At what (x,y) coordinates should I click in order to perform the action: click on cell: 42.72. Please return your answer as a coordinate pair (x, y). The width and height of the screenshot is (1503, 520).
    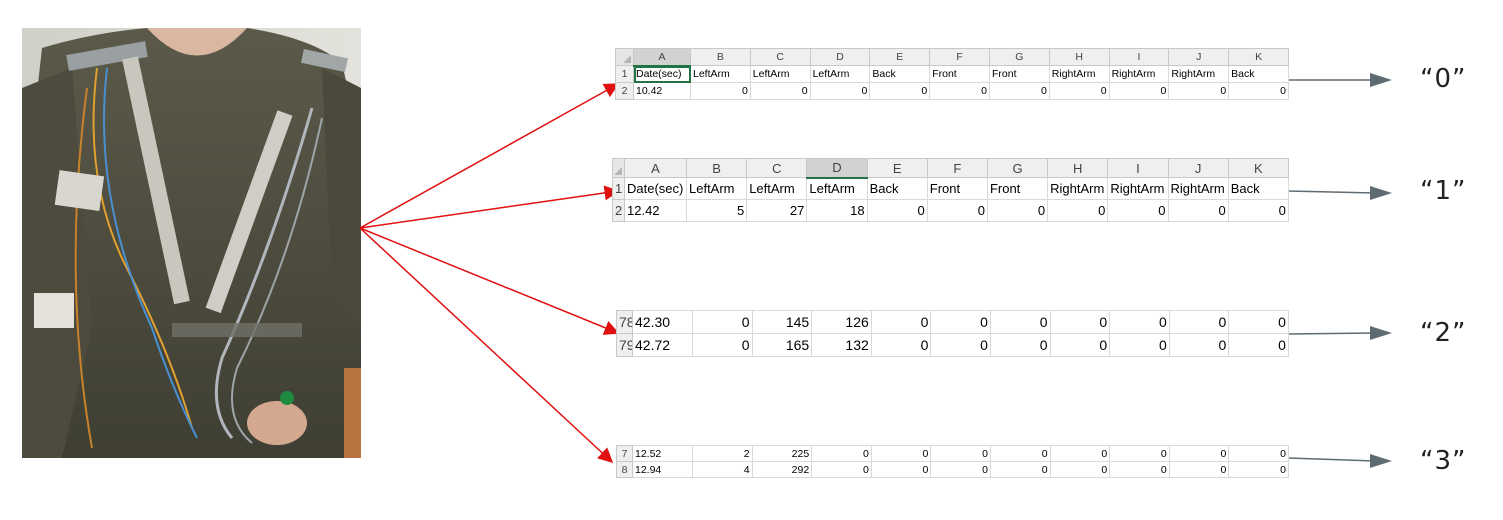
    Looking at the image, I should click on (662, 345).